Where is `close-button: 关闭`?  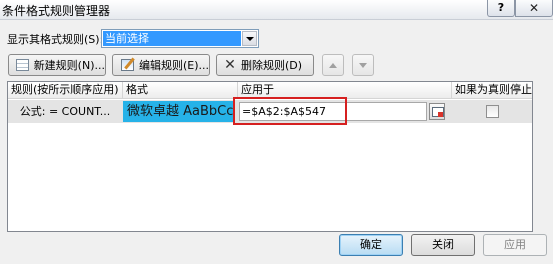 close-button: 关闭 is located at coordinates (443, 245).